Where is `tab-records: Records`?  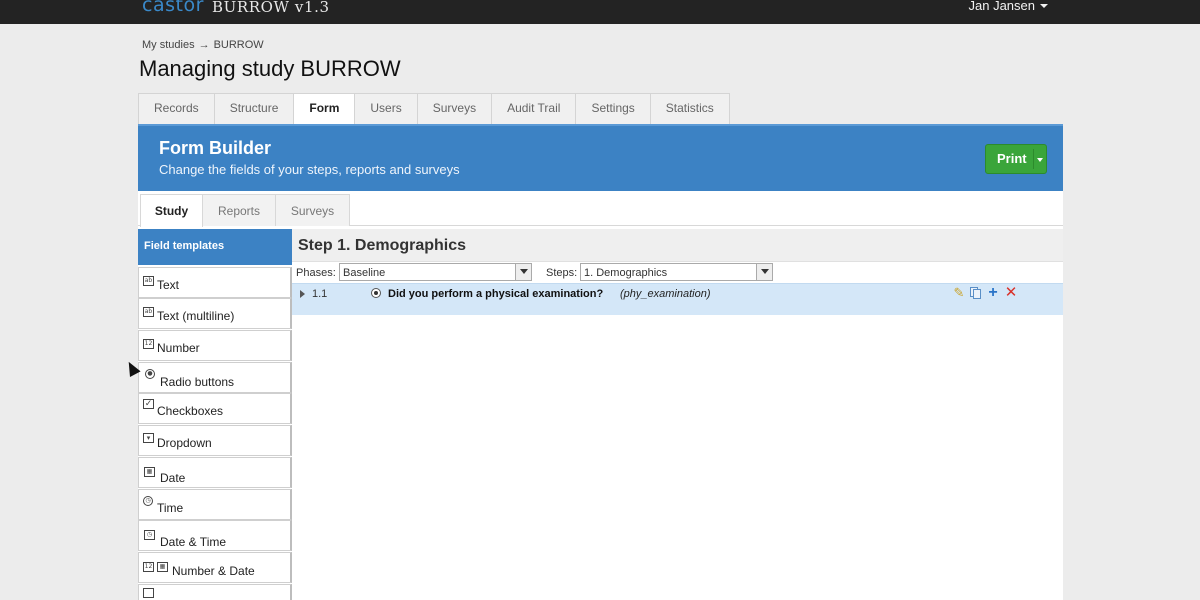
tab-records: Records is located at coordinates (176, 108).